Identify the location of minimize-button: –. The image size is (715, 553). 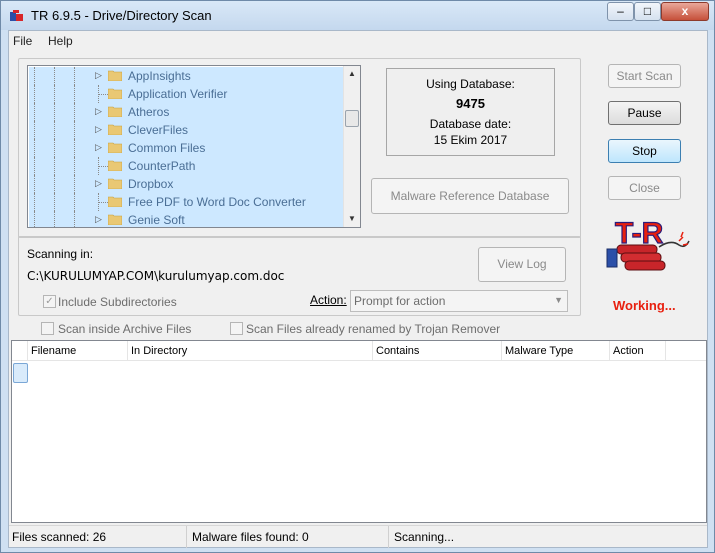
(620, 11).